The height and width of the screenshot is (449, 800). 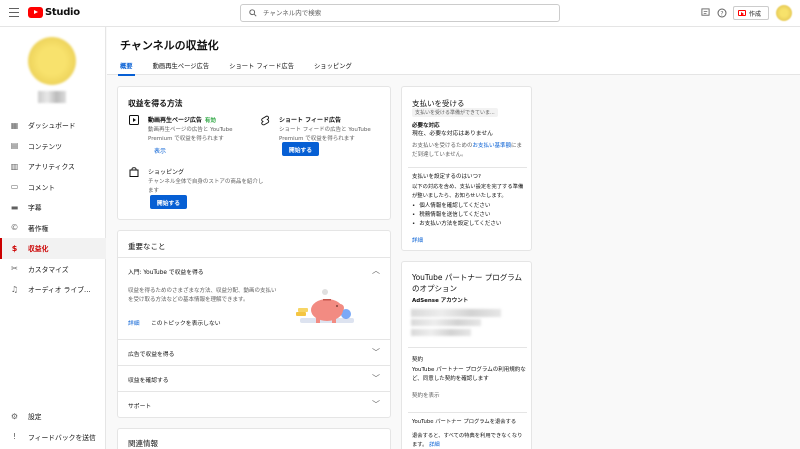 I want to click on sidebar-item-label: 収益化, so click(x=38, y=249).